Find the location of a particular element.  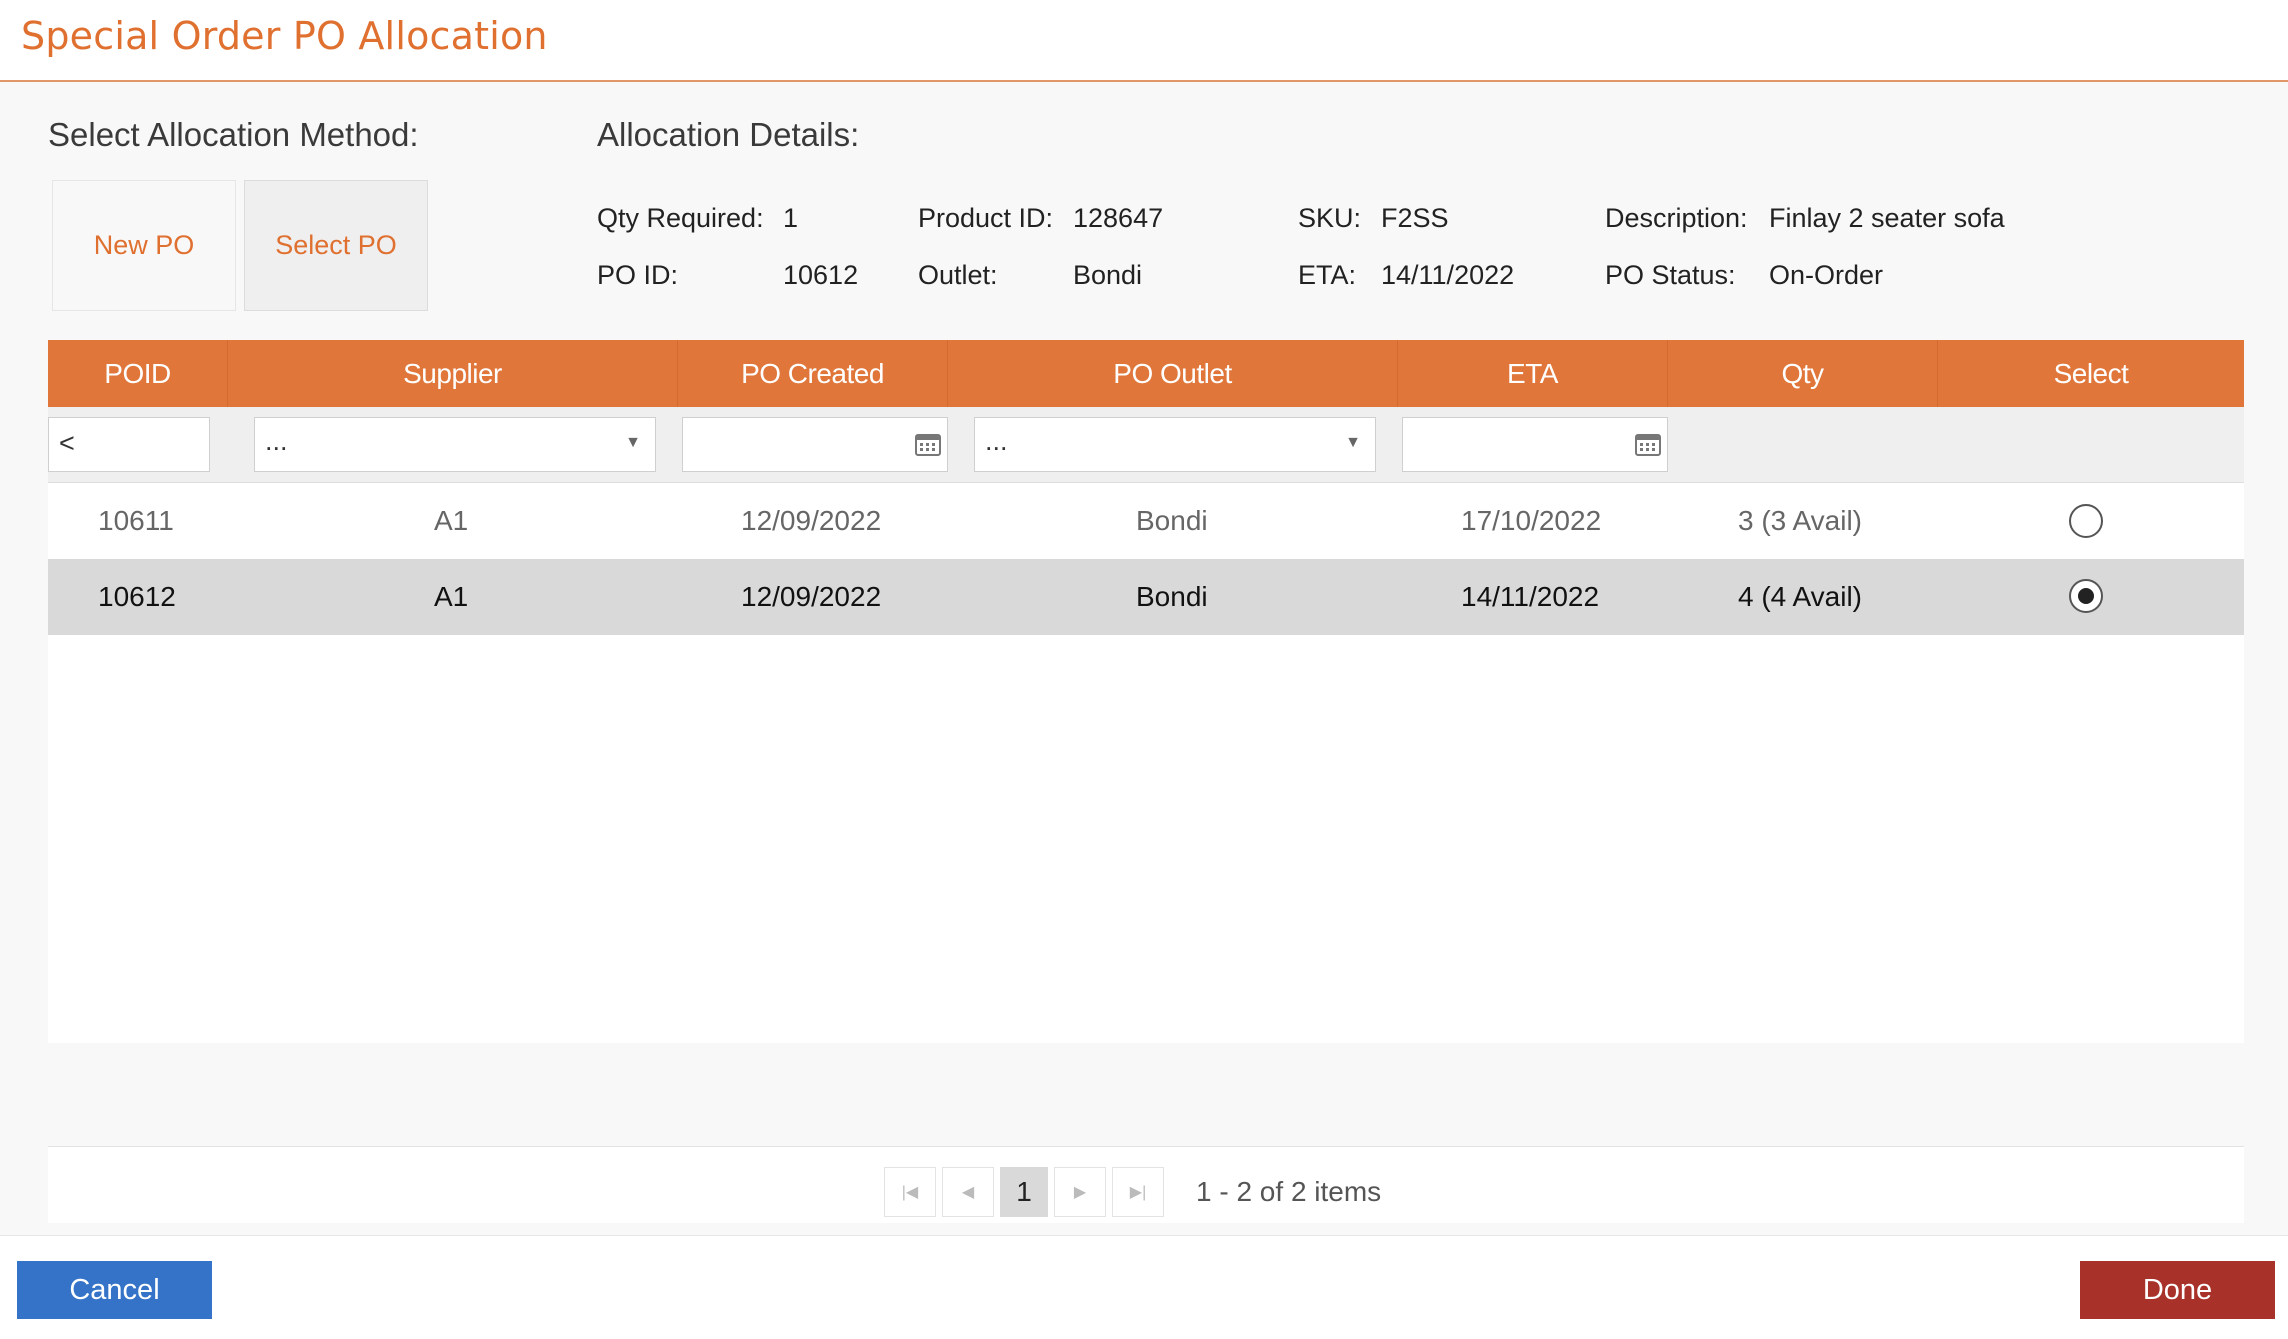

allocation-details-label: Allocation Details: is located at coordinates (728, 134).